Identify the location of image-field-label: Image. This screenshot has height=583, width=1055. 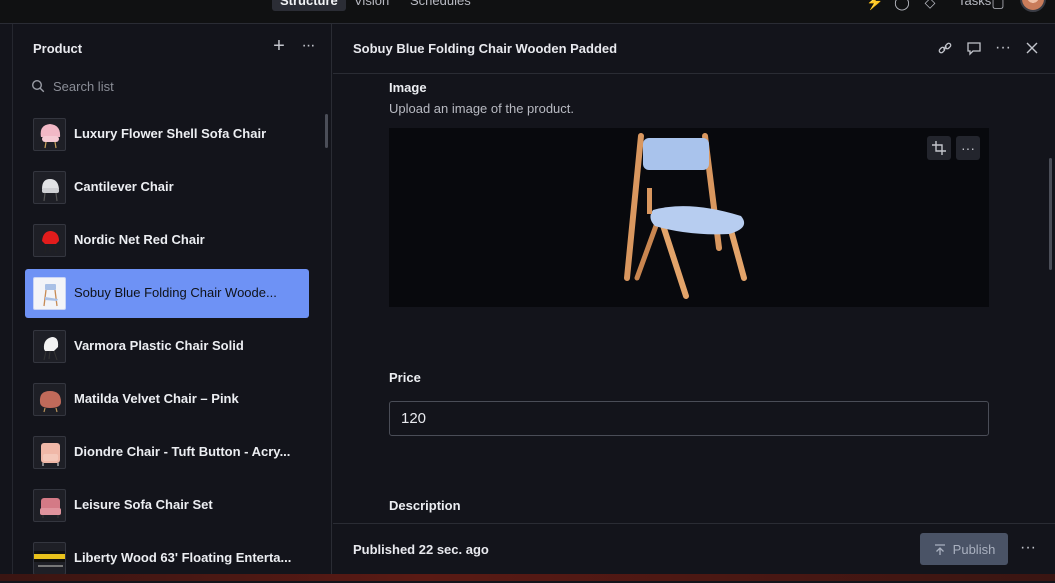
(408, 87).